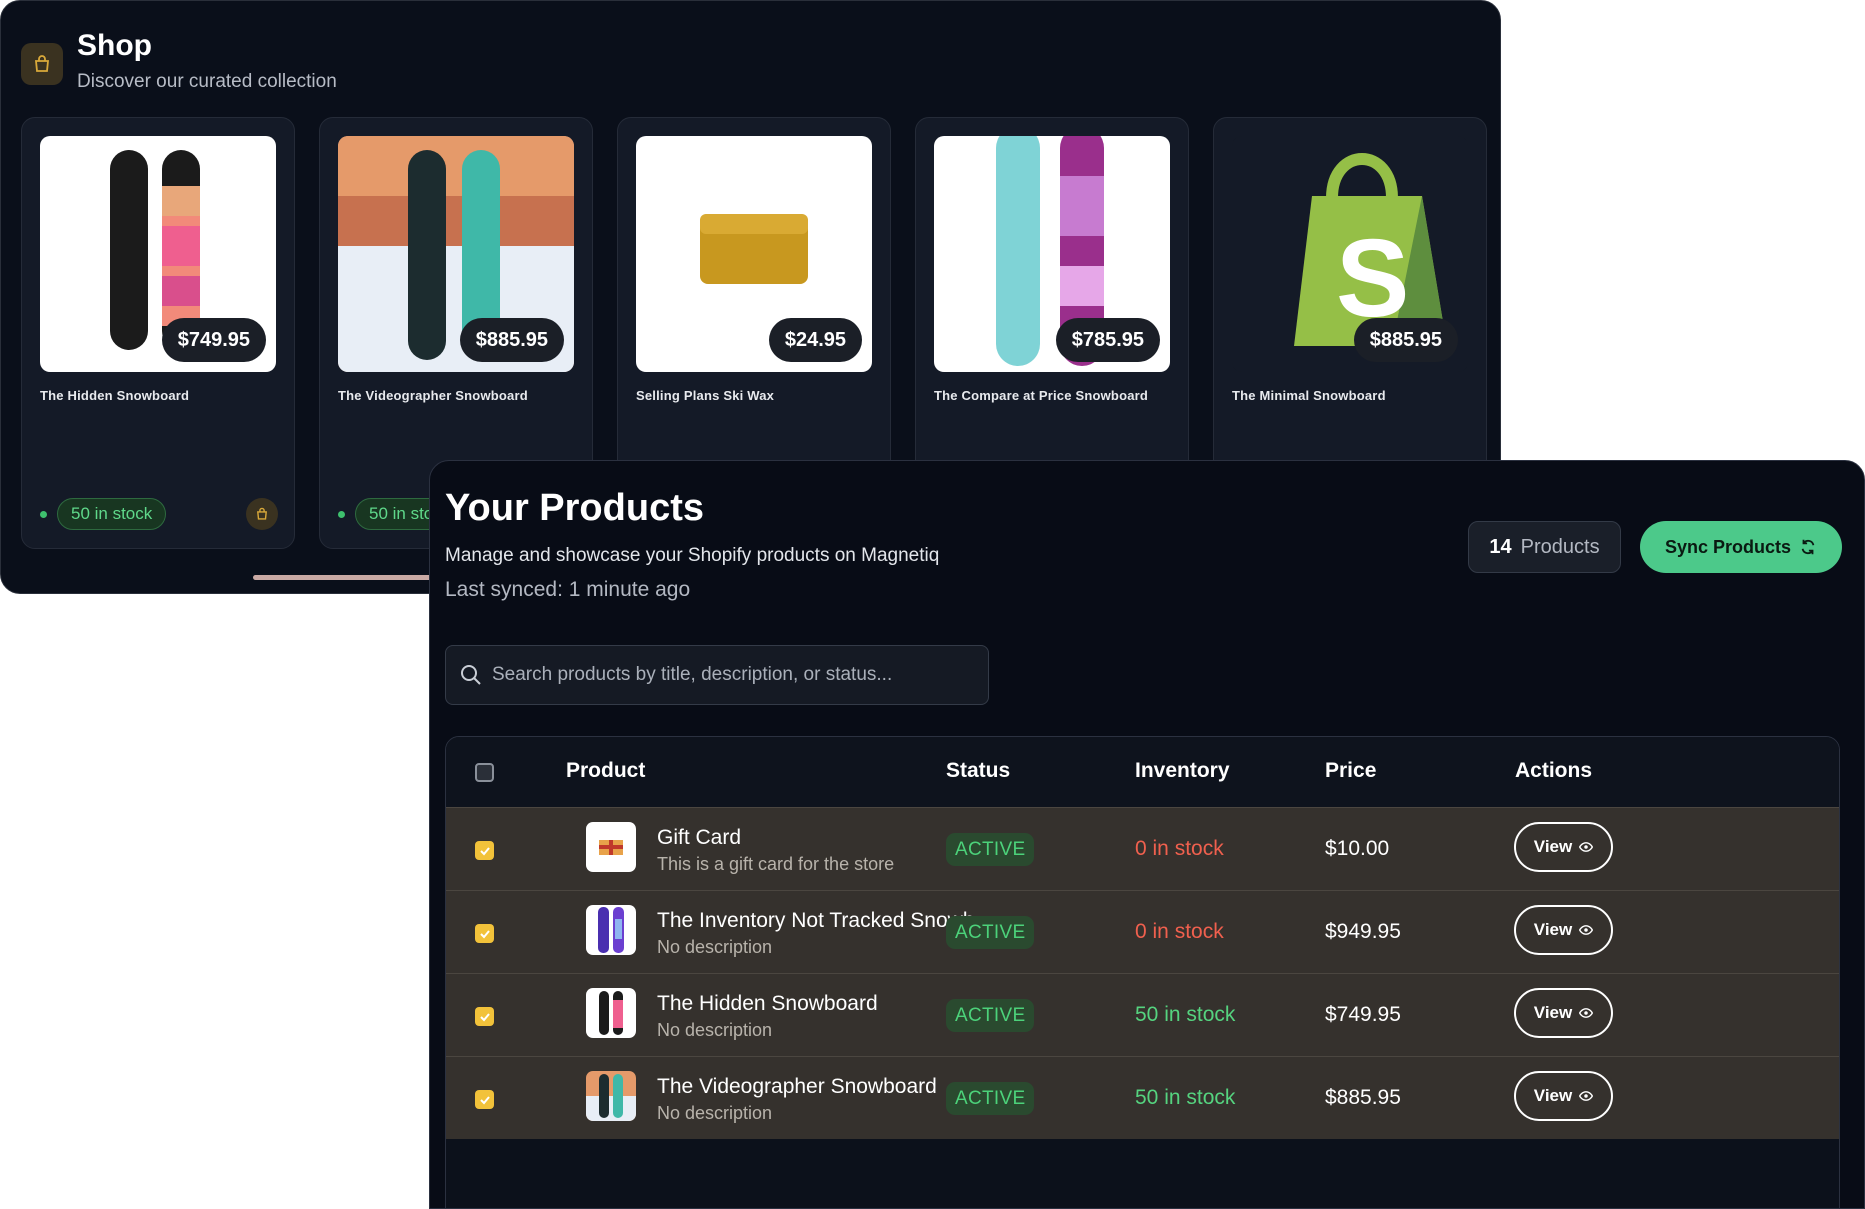 Image resolution: width=1865 pixels, height=1209 pixels. What do you see at coordinates (605, 771) in the screenshot?
I see `column-header-product: Product` at bounding box center [605, 771].